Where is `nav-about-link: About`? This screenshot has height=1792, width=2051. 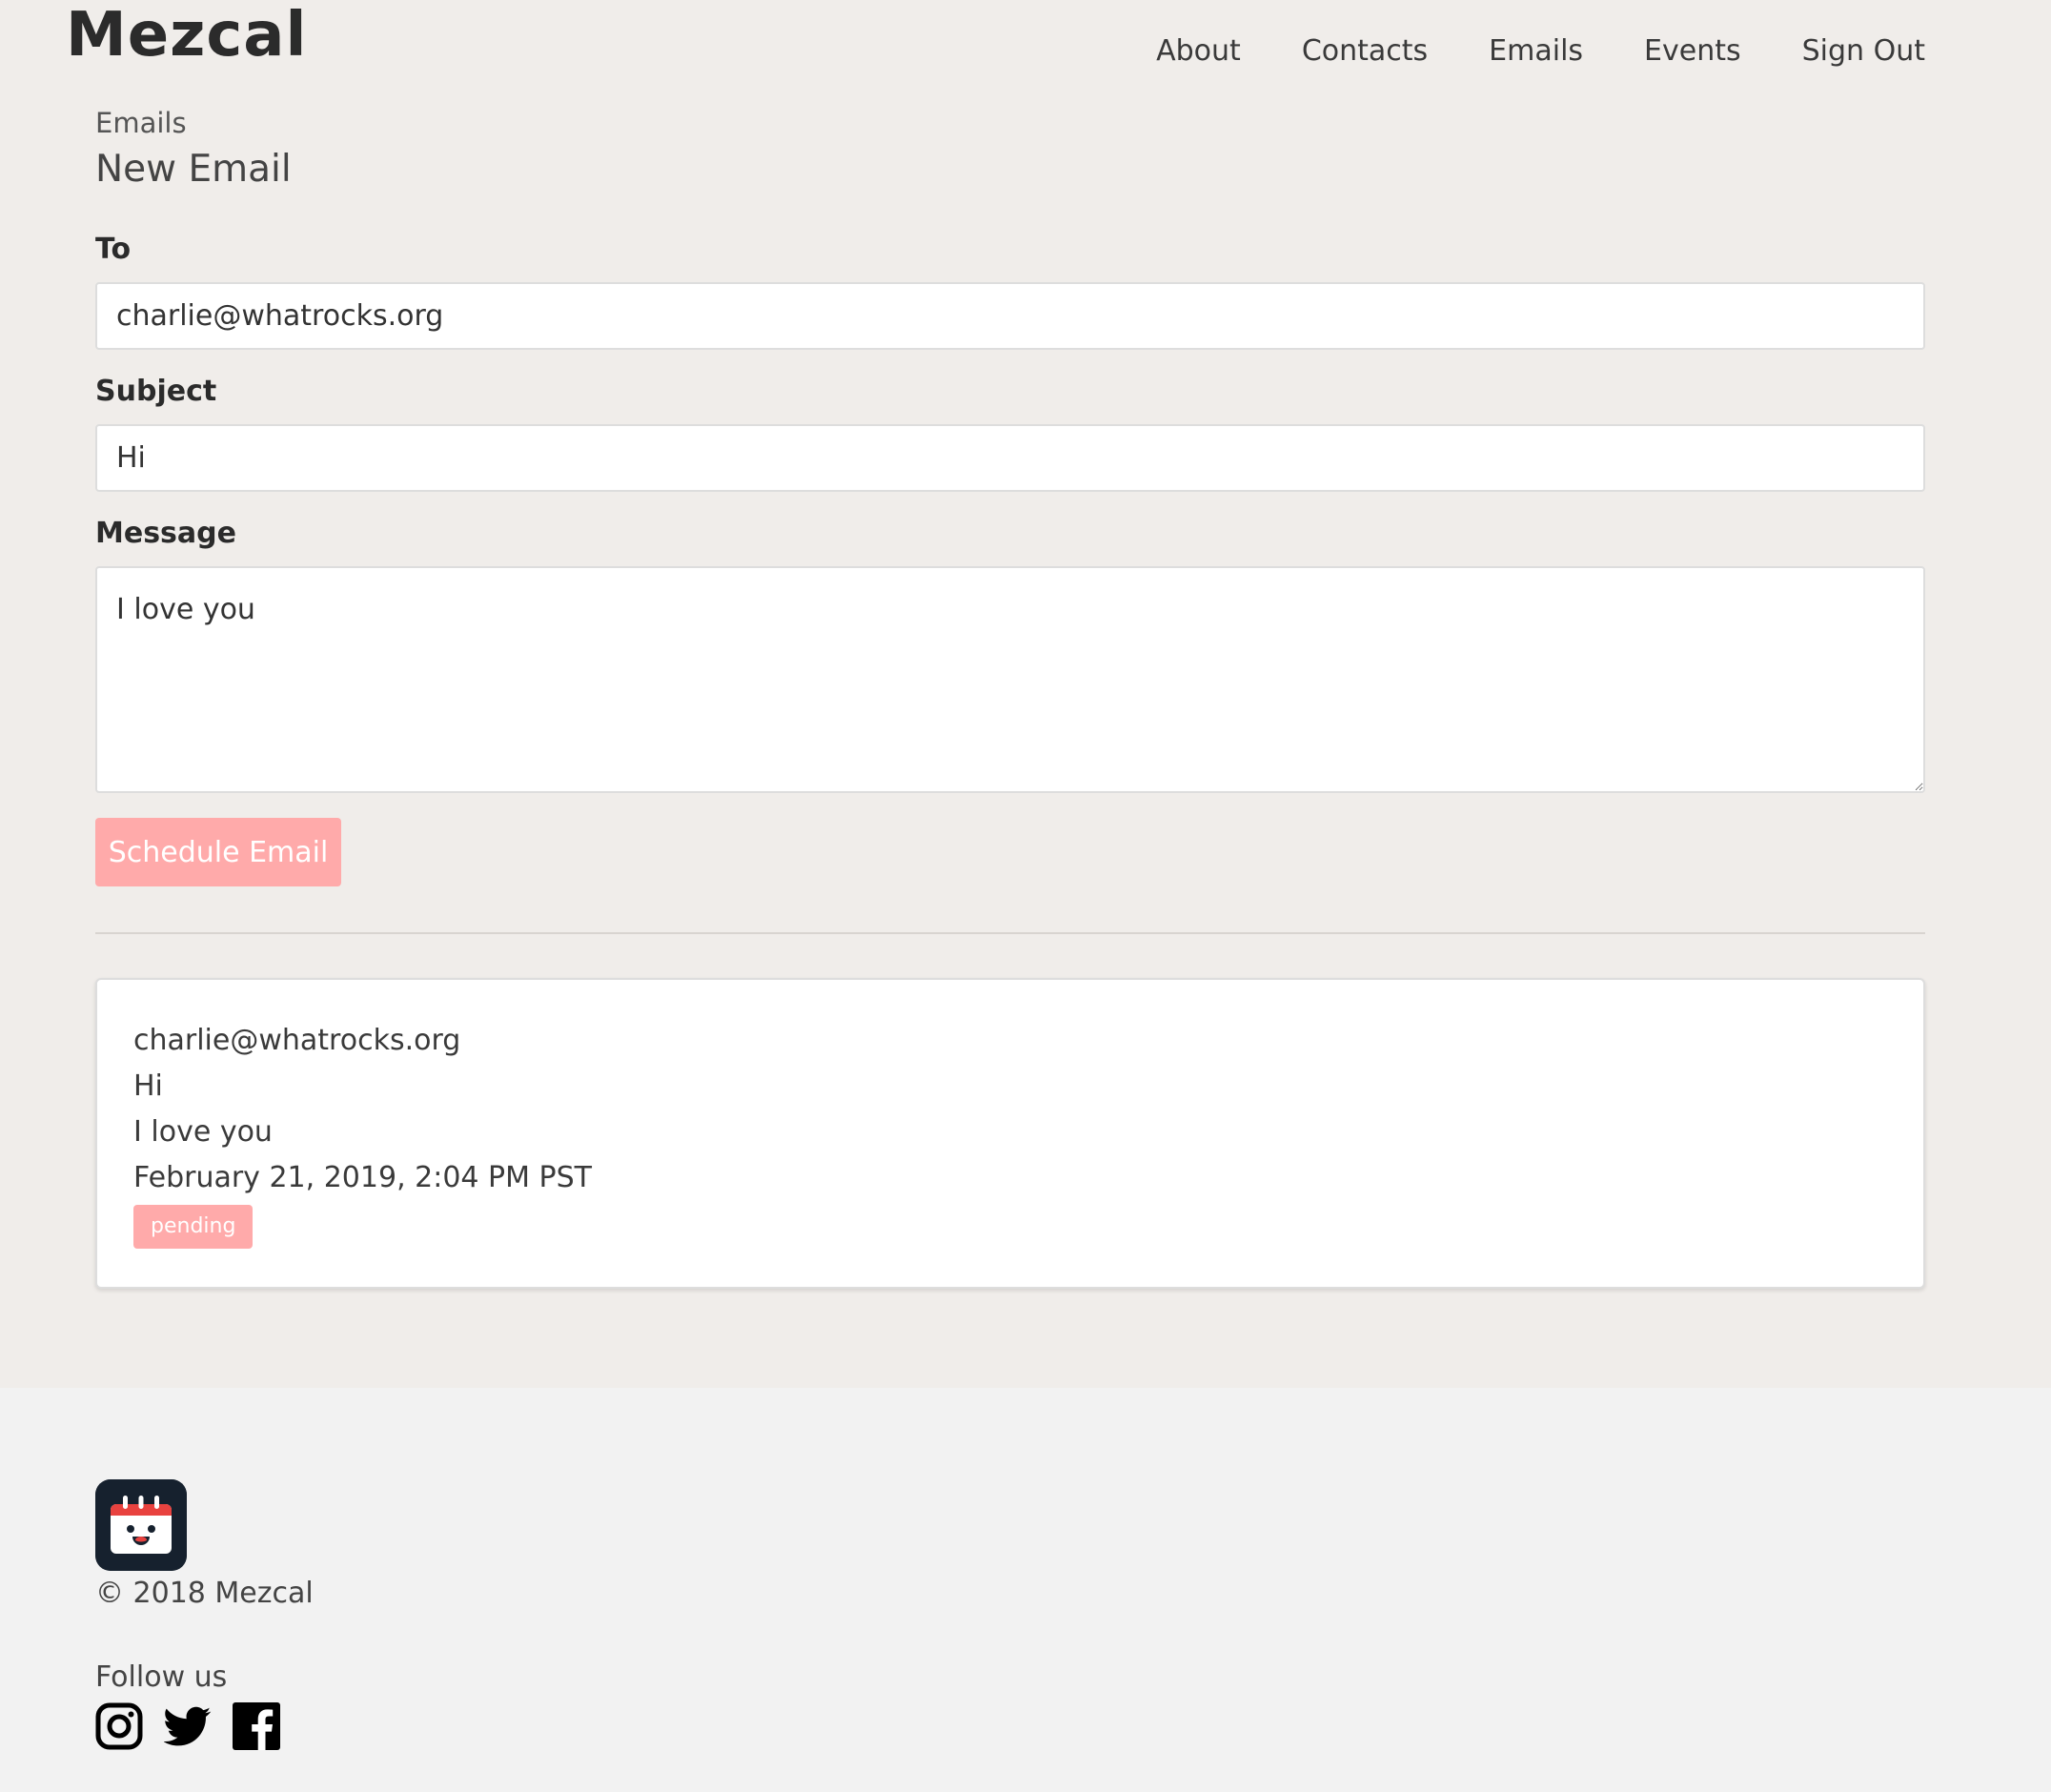
nav-about-link: About is located at coordinates (1198, 51).